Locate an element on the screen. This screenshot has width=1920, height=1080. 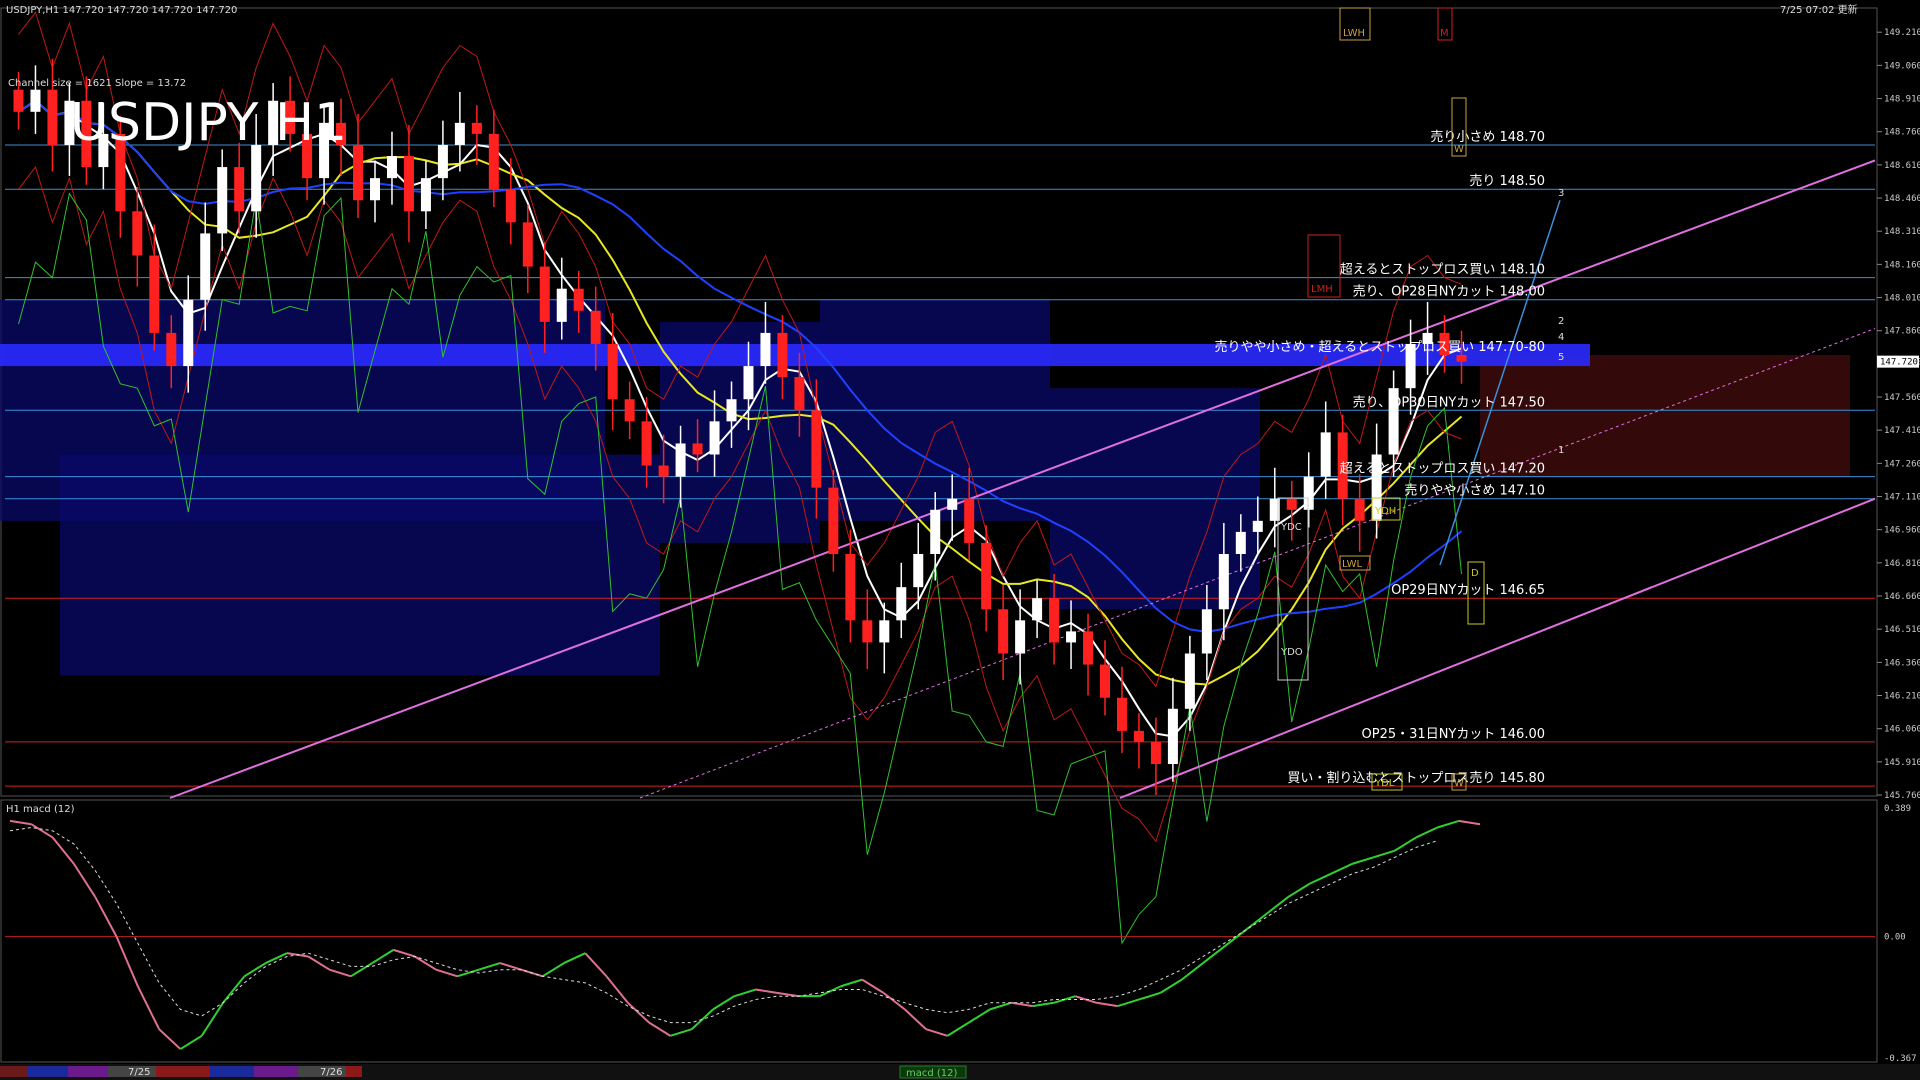
wave-label-2: 2 is located at coordinates (1561, 321).